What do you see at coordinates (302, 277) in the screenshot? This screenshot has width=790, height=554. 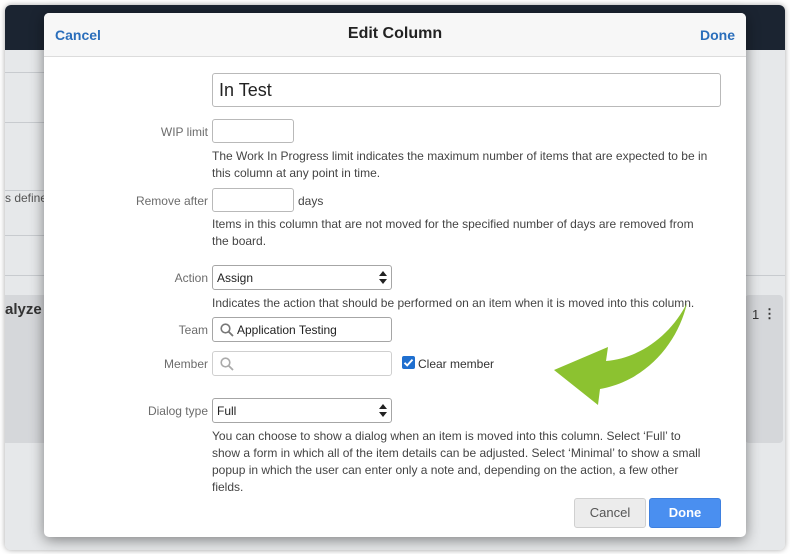 I see `action-select: Assign` at bounding box center [302, 277].